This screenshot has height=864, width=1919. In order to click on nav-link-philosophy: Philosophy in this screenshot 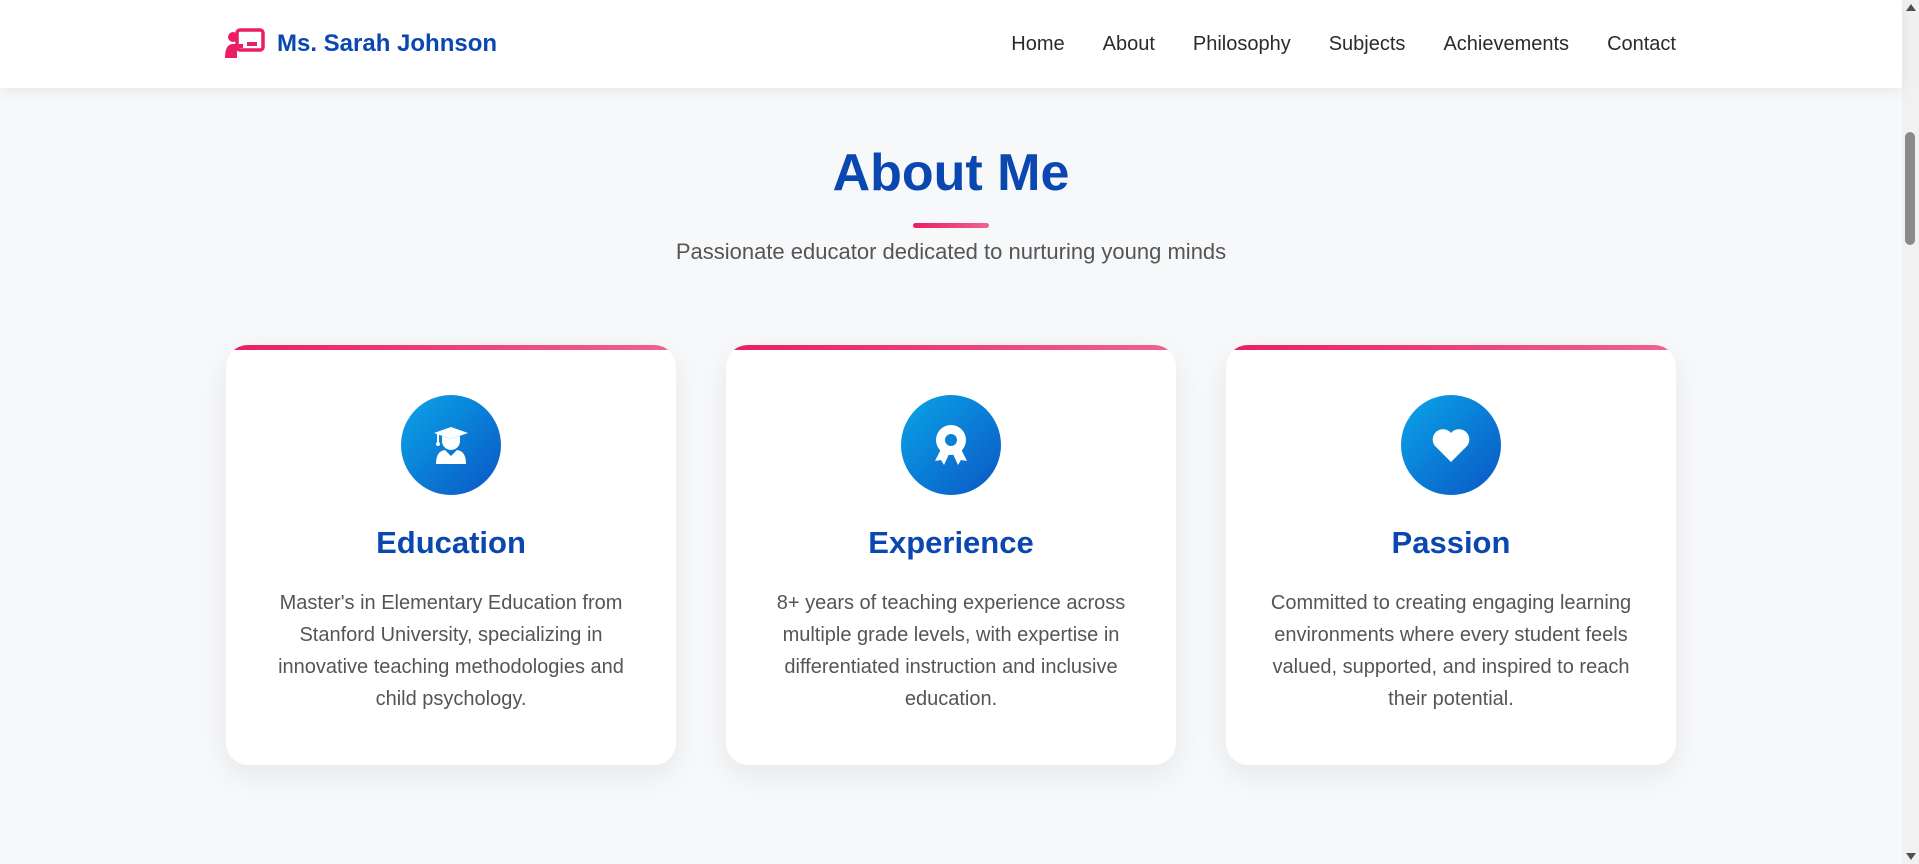, I will do `click(1242, 44)`.